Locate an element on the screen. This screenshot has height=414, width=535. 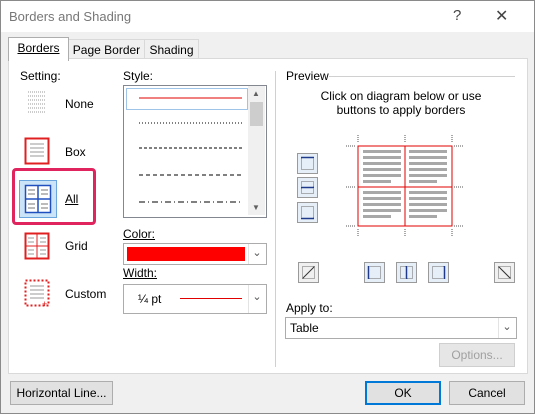
setting-custom-button: + is located at coordinates (37, 293).